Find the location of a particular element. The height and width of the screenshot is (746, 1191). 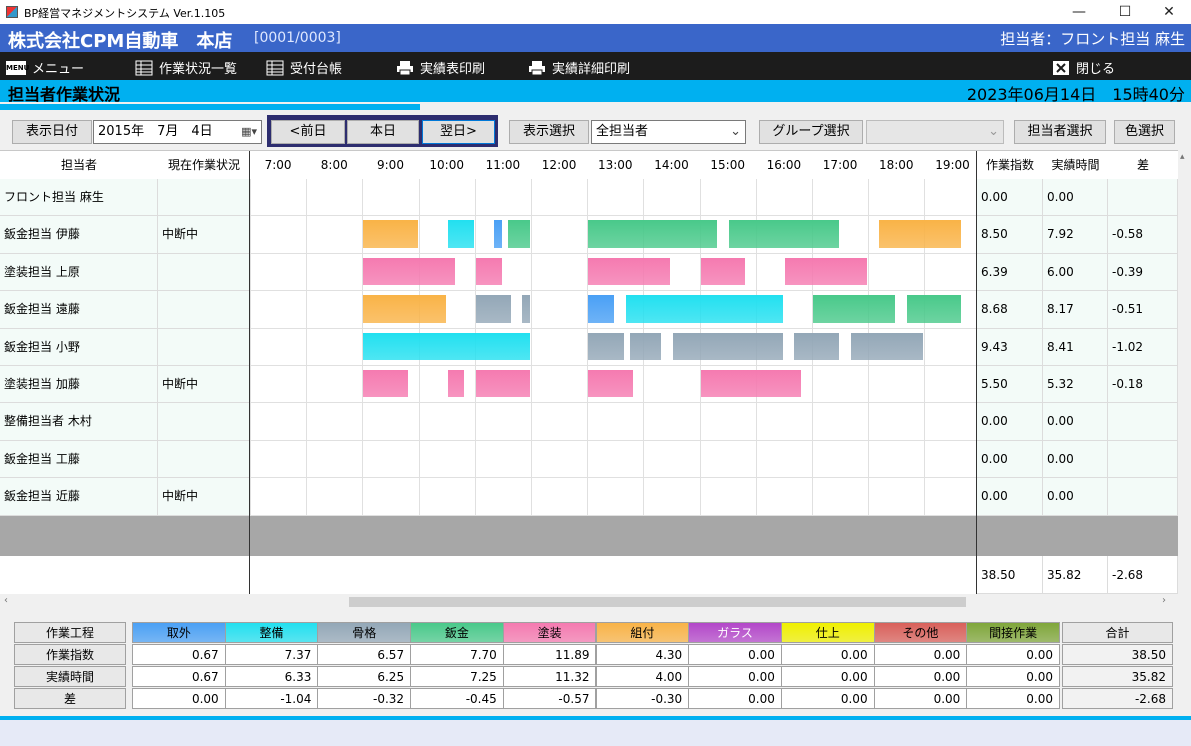

progress-underline is located at coordinates (210, 107).